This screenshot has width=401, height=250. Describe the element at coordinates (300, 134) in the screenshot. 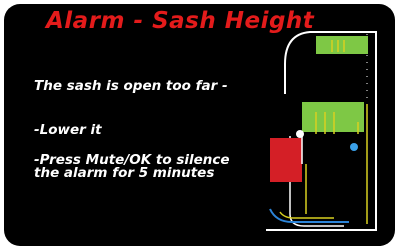

I see `alarm-knob` at that location.